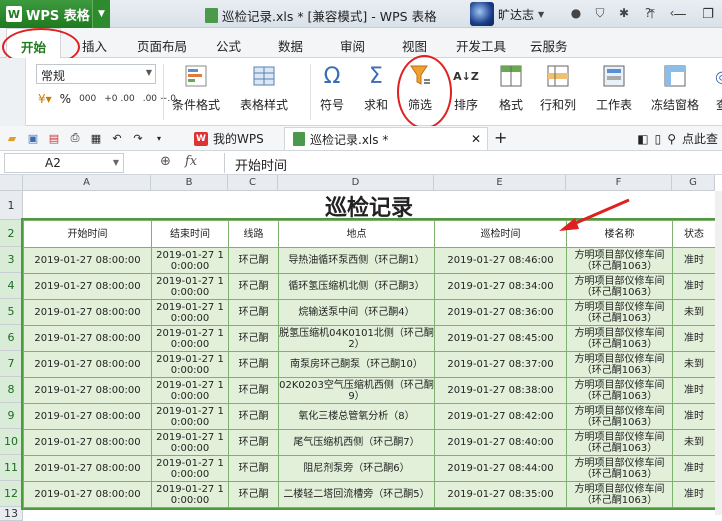 Image resolution: width=722 pixels, height=521 pixels. Describe the element at coordinates (87, 99) in the screenshot. I see `thousands-button: 000` at that location.